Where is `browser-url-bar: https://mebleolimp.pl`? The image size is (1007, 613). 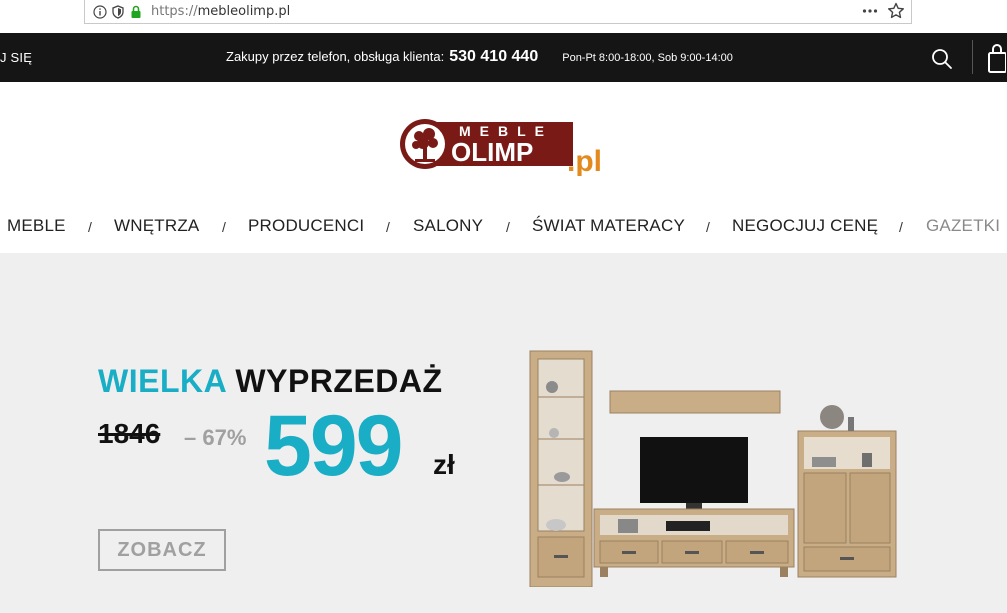
browser-url-bar: https://mebleolimp.pl is located at coordinates (498, 12).